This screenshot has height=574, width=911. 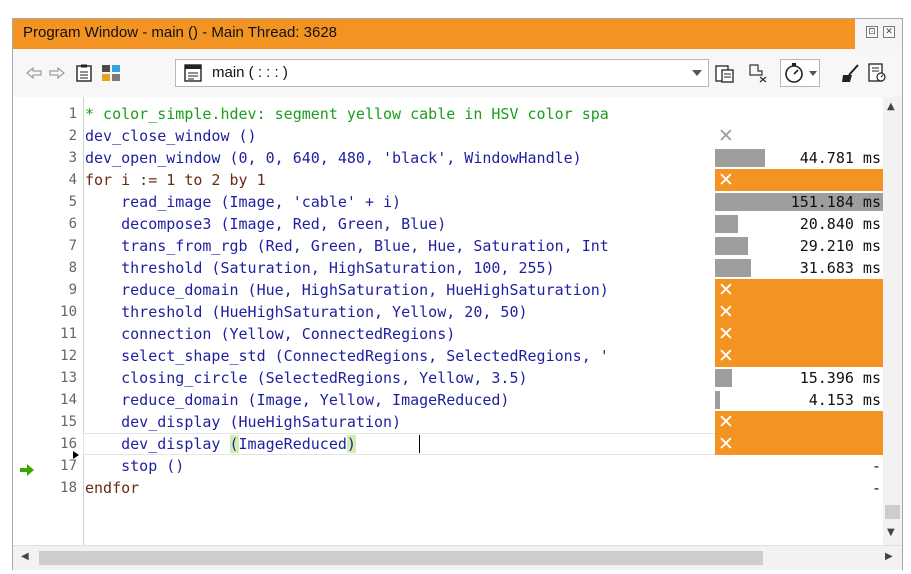 I want to click on scroll-down-icon: ▼, so click(x=891, y=532).